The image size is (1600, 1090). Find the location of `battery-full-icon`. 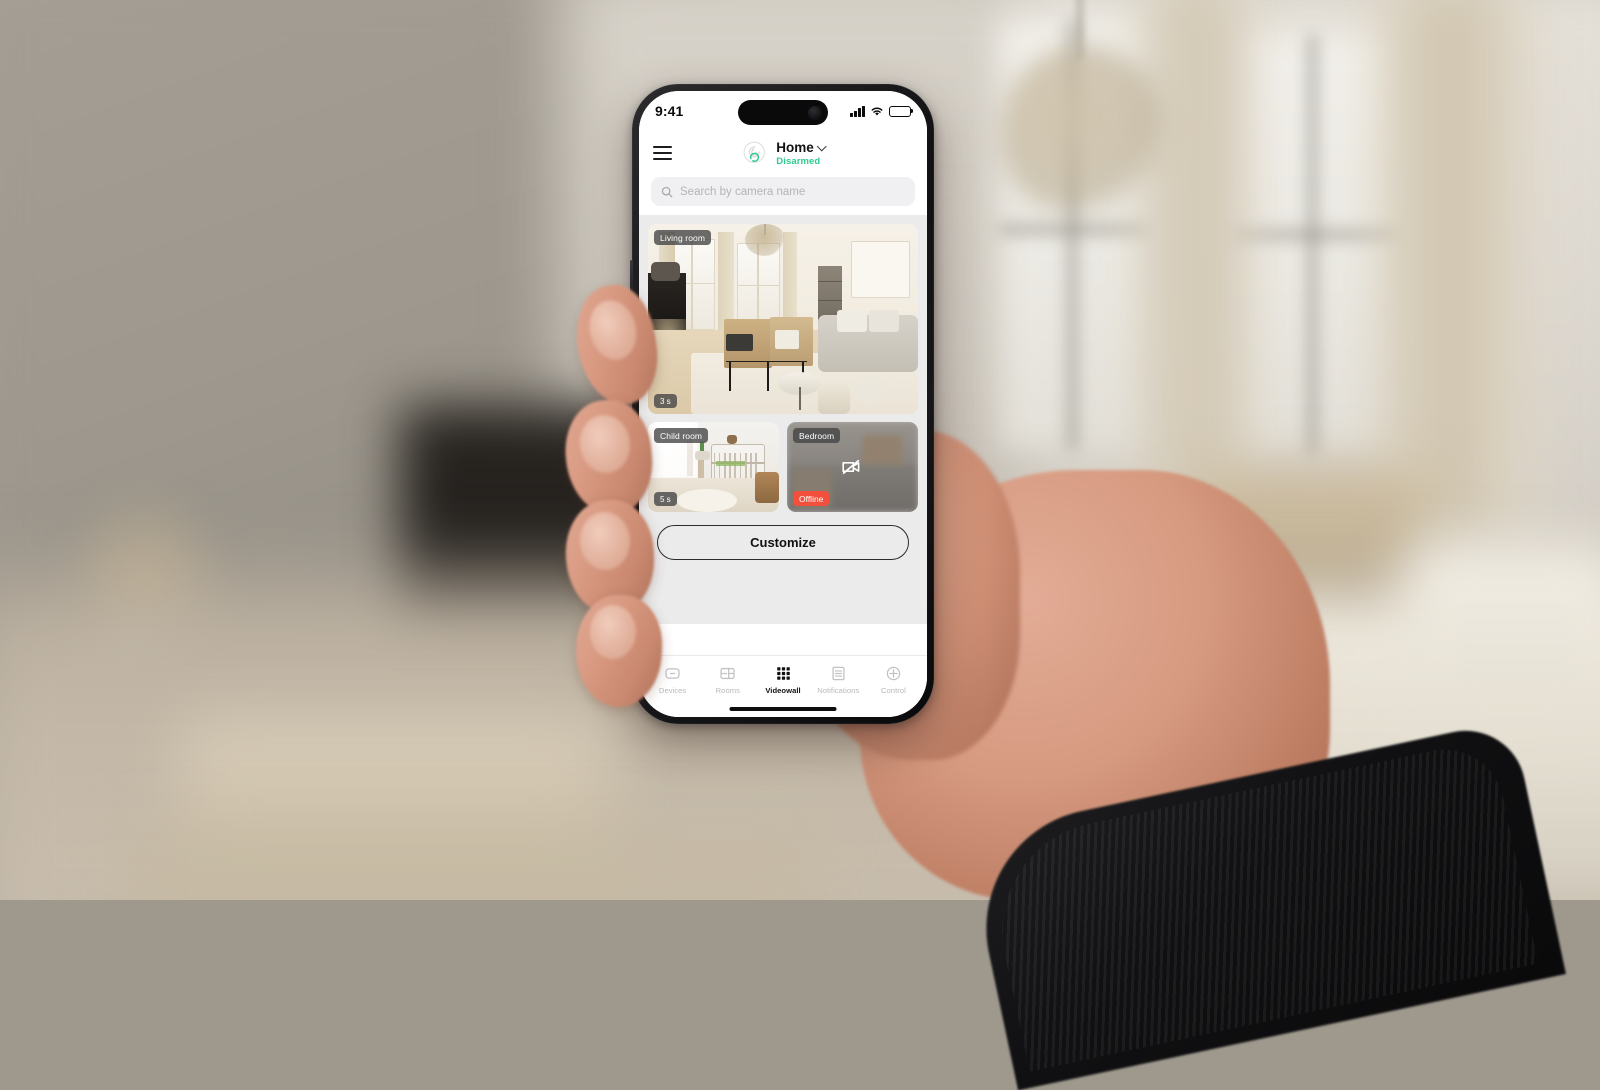

battery-full-icon is located at coordinates (900, 111).